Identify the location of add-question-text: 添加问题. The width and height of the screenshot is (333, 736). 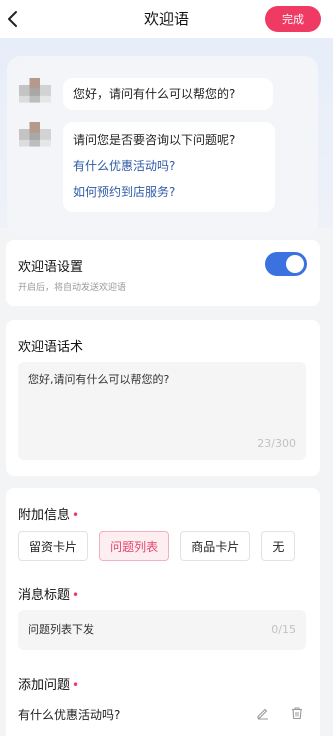
(44, 685).